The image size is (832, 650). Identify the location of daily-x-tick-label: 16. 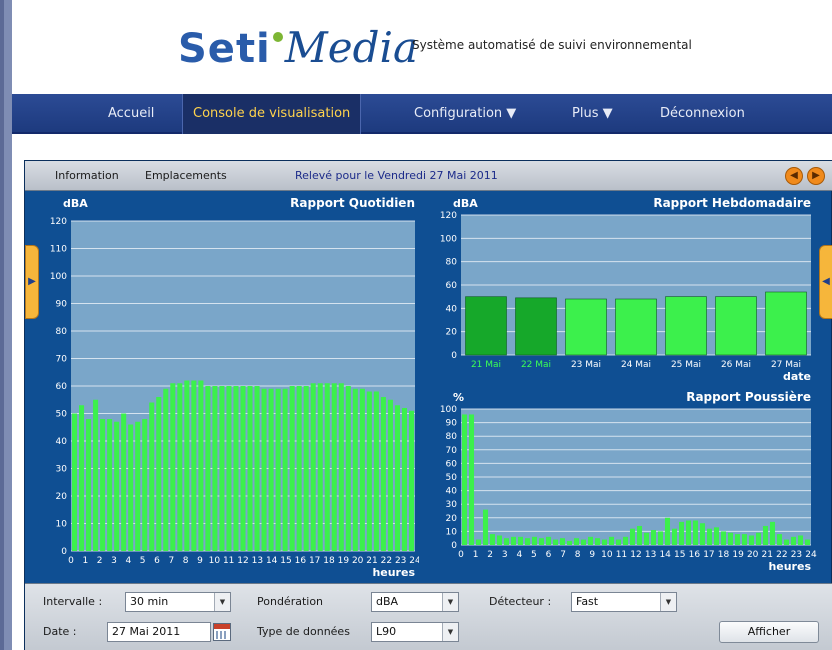
(301, 561).